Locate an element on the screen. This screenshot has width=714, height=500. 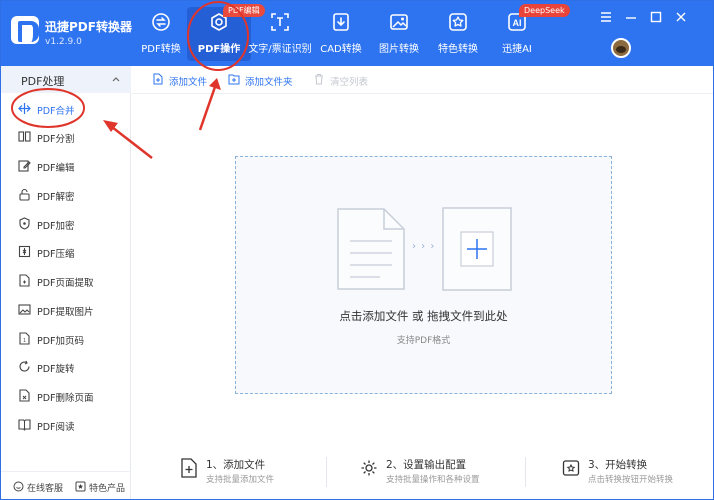
menu-icon is located at coordinates (606, 17).